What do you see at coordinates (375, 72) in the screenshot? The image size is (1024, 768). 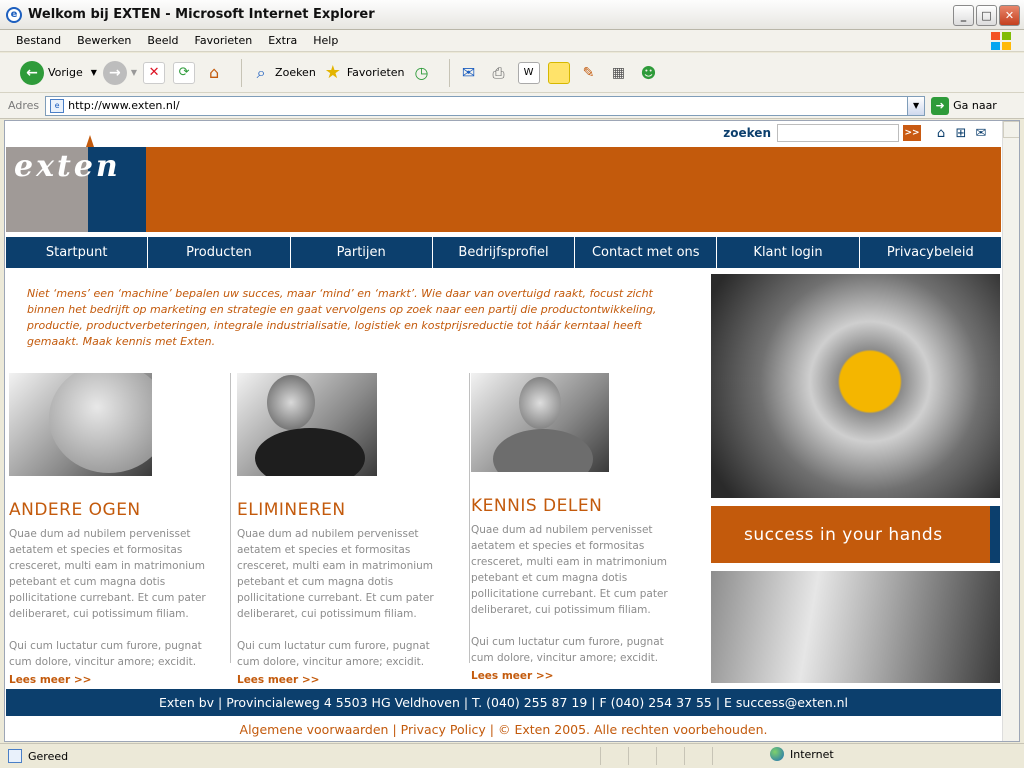 I see `favorites-label: Favorieten` at bounding box center [375, 72].